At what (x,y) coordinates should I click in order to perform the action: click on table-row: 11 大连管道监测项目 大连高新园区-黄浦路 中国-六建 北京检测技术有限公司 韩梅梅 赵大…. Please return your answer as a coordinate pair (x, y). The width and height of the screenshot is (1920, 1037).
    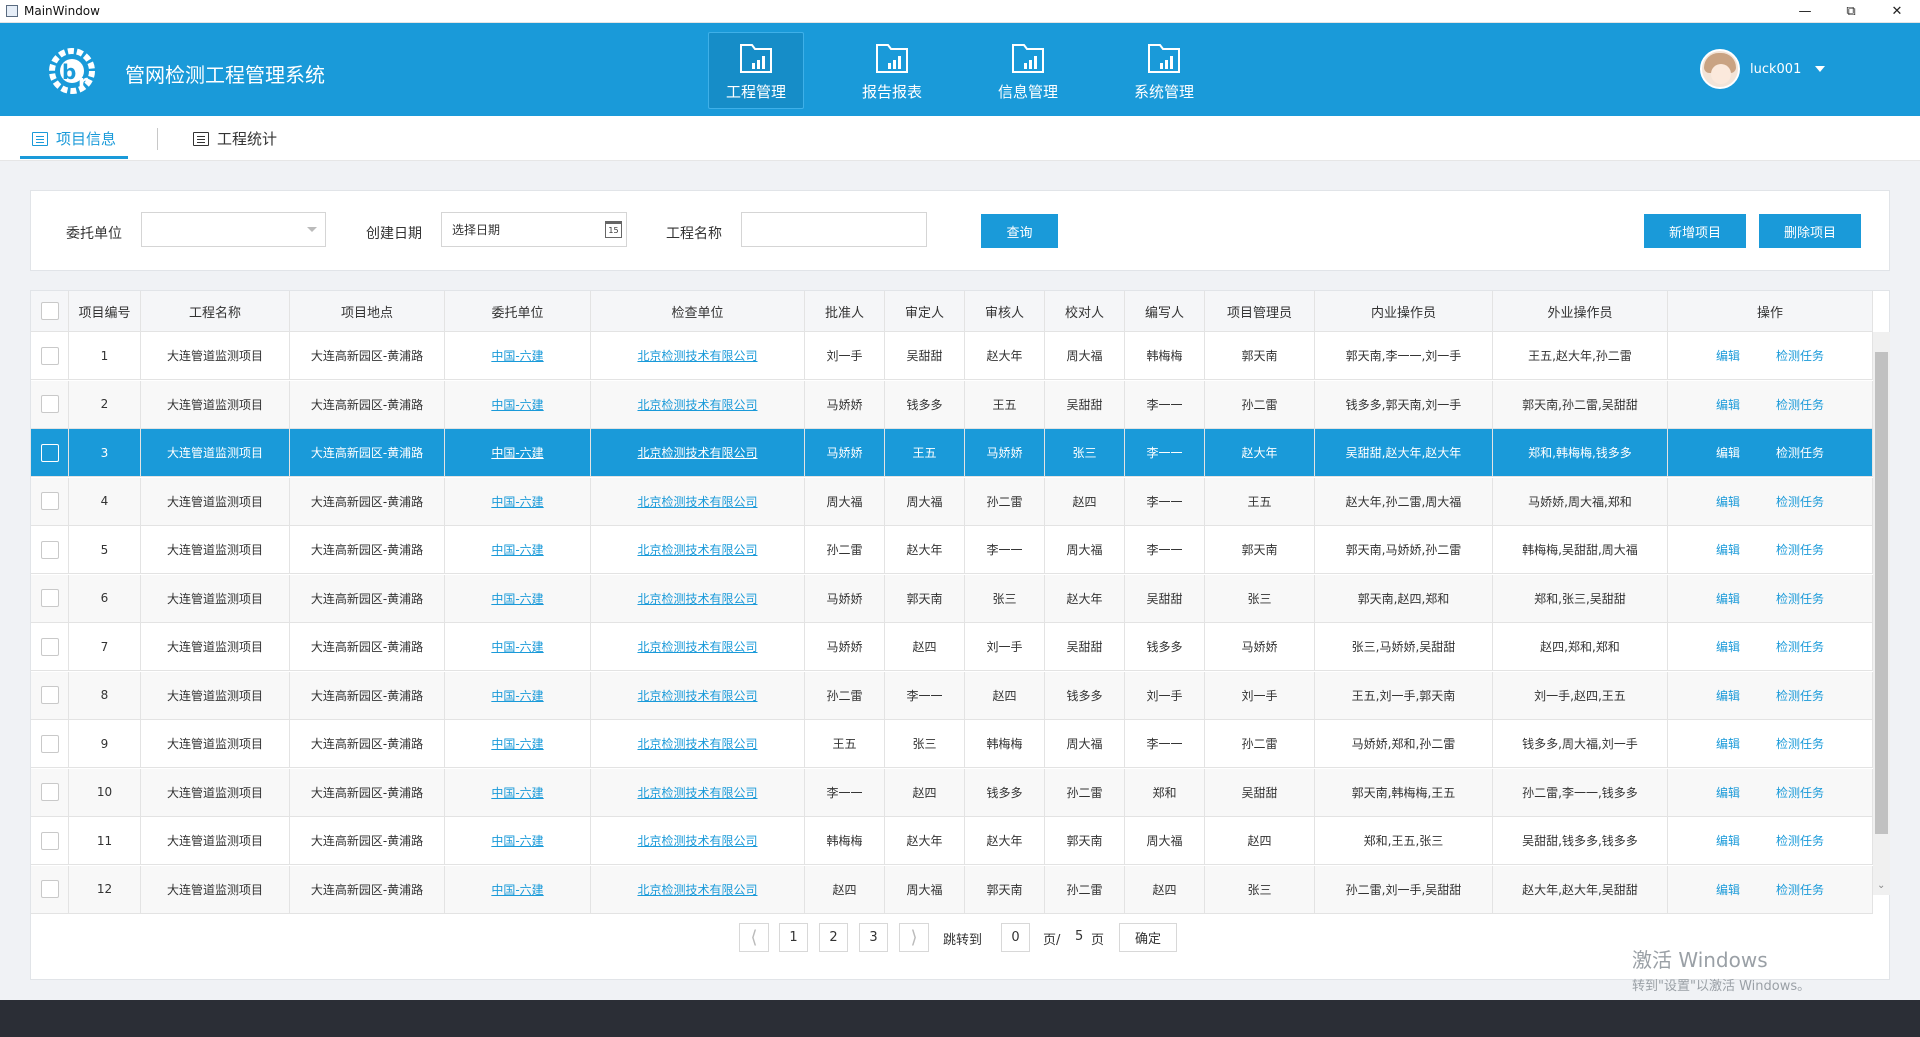
    Looking at the image, I should click on (952, 841).